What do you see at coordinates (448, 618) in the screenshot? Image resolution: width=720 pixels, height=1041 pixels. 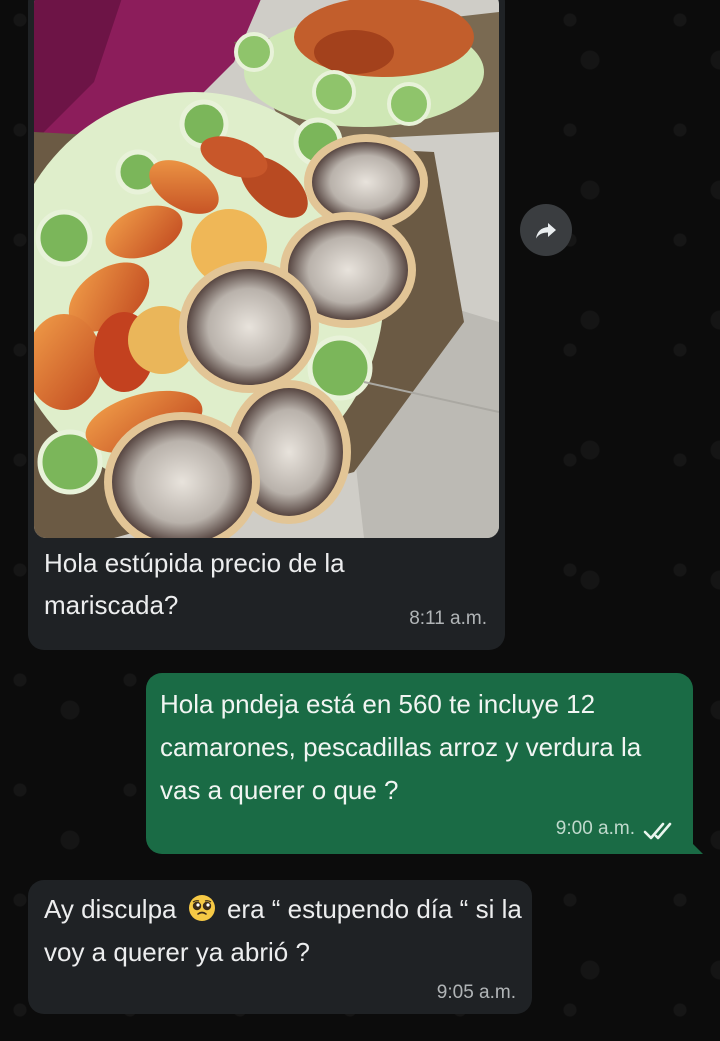 I see `message-timestamp: 8:11 a.m.` at bounding box center [448, 618].